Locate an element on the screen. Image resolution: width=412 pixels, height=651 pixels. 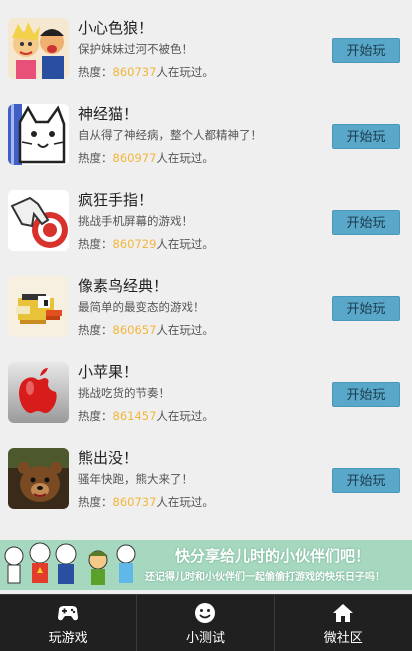
gamepad-icon is located at coordinates (68, 613).